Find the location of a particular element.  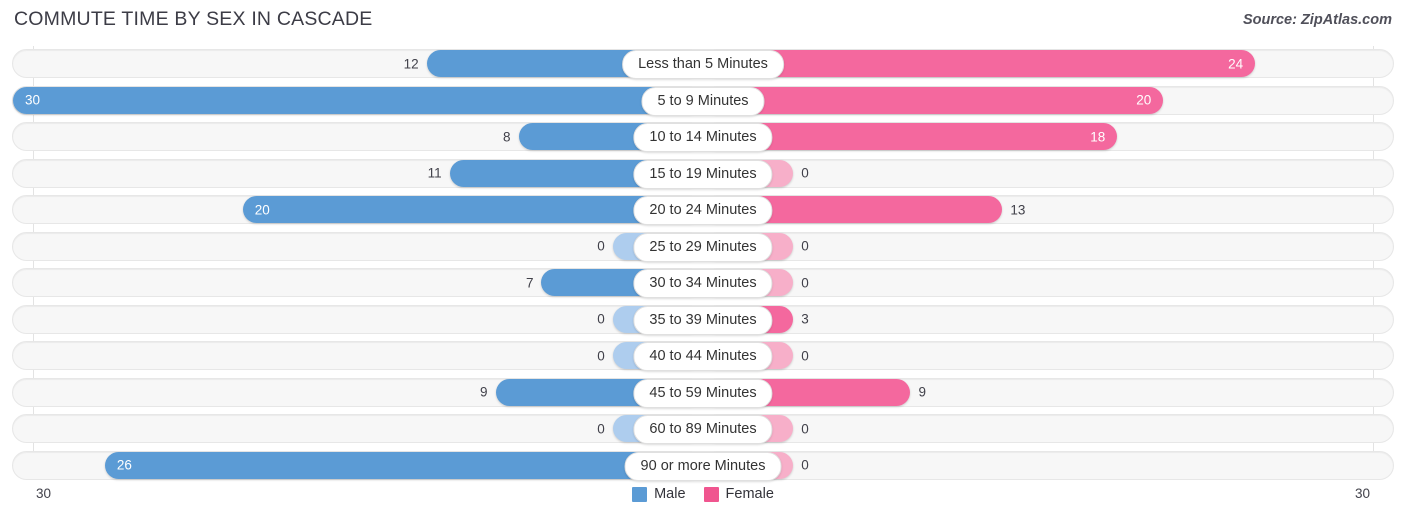

bar-row: 0 0 40 to 44 Minutes is located at coordinates (703, 356).